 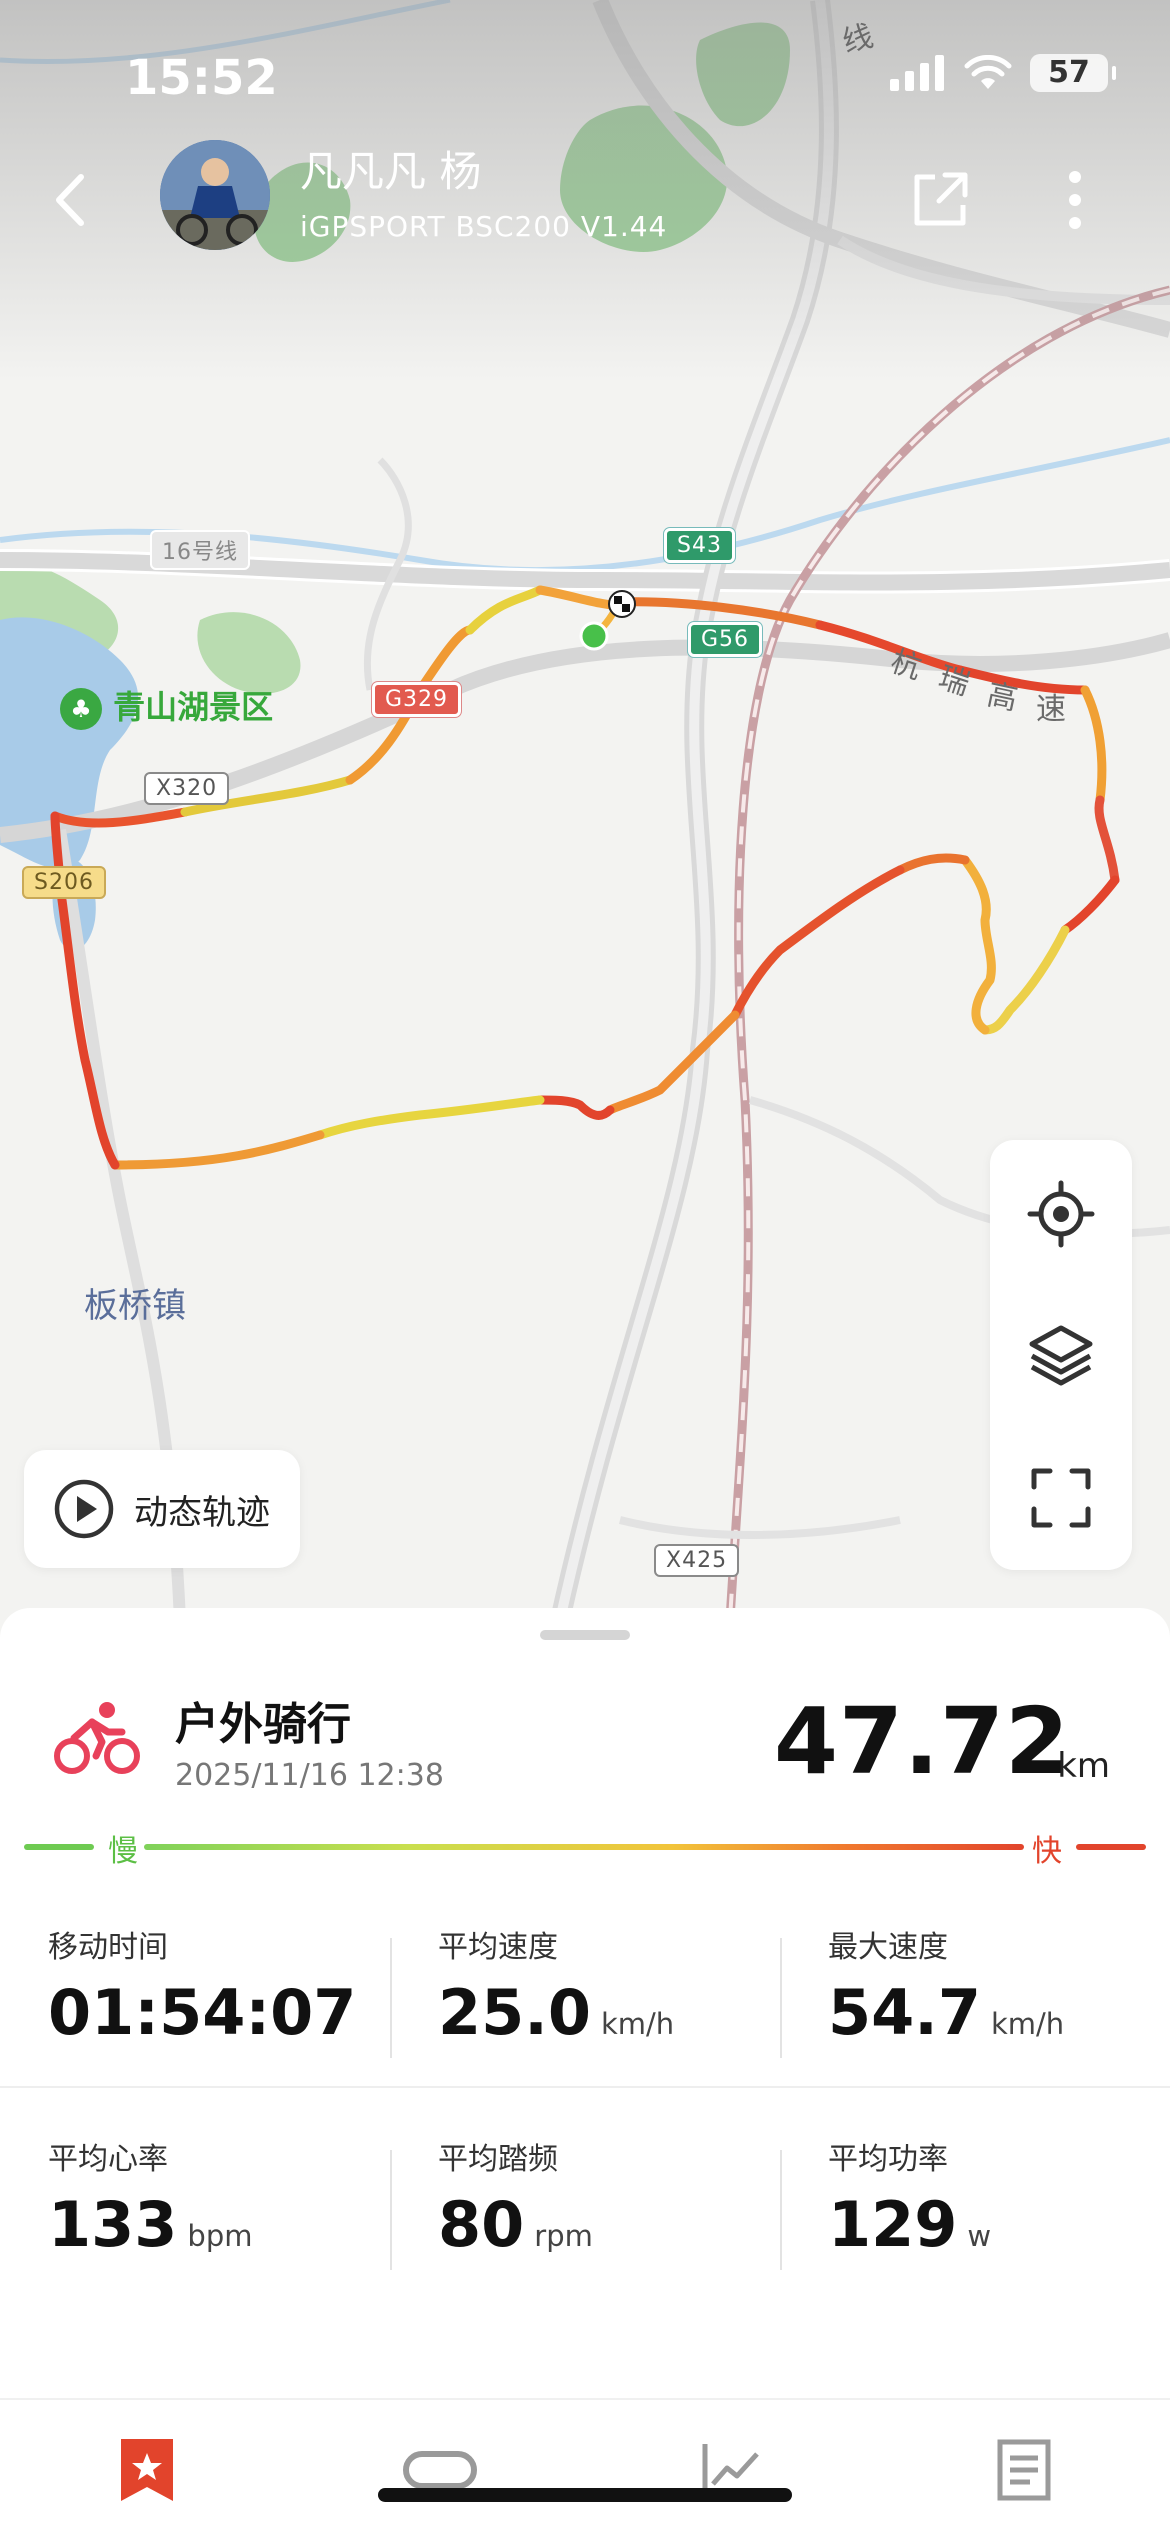 I want to click on legend-fast-label: 快, so click(x=1047, y=1851).